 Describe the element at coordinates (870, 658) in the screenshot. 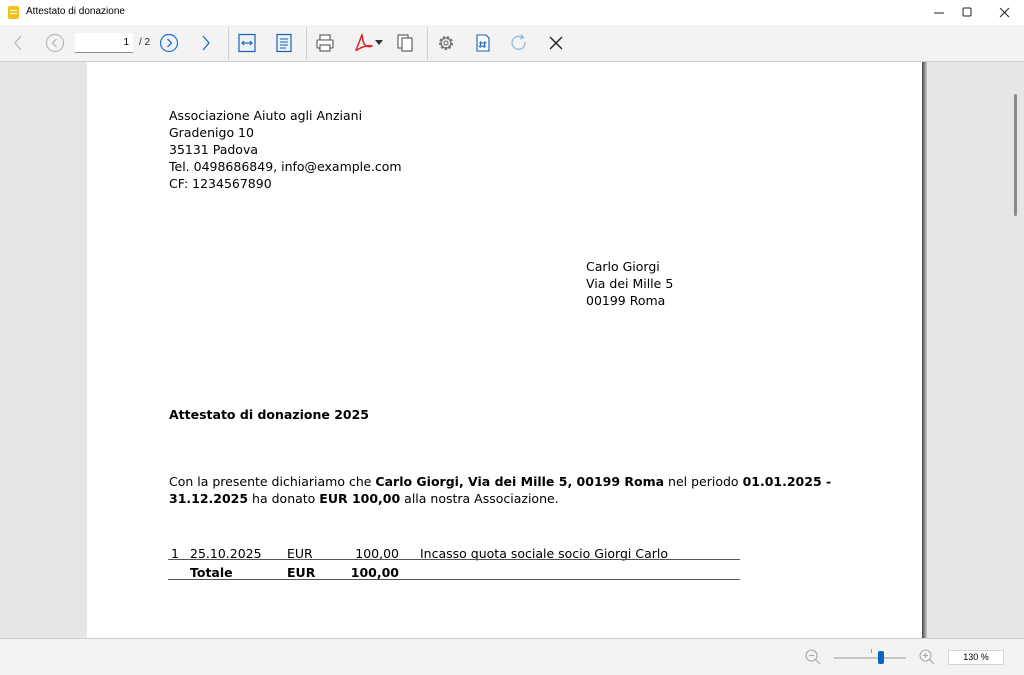

I see `zoom-slider` at that location.